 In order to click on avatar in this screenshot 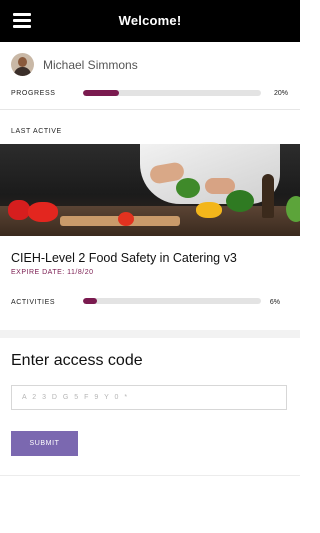, I will do `click(22, 64)`.